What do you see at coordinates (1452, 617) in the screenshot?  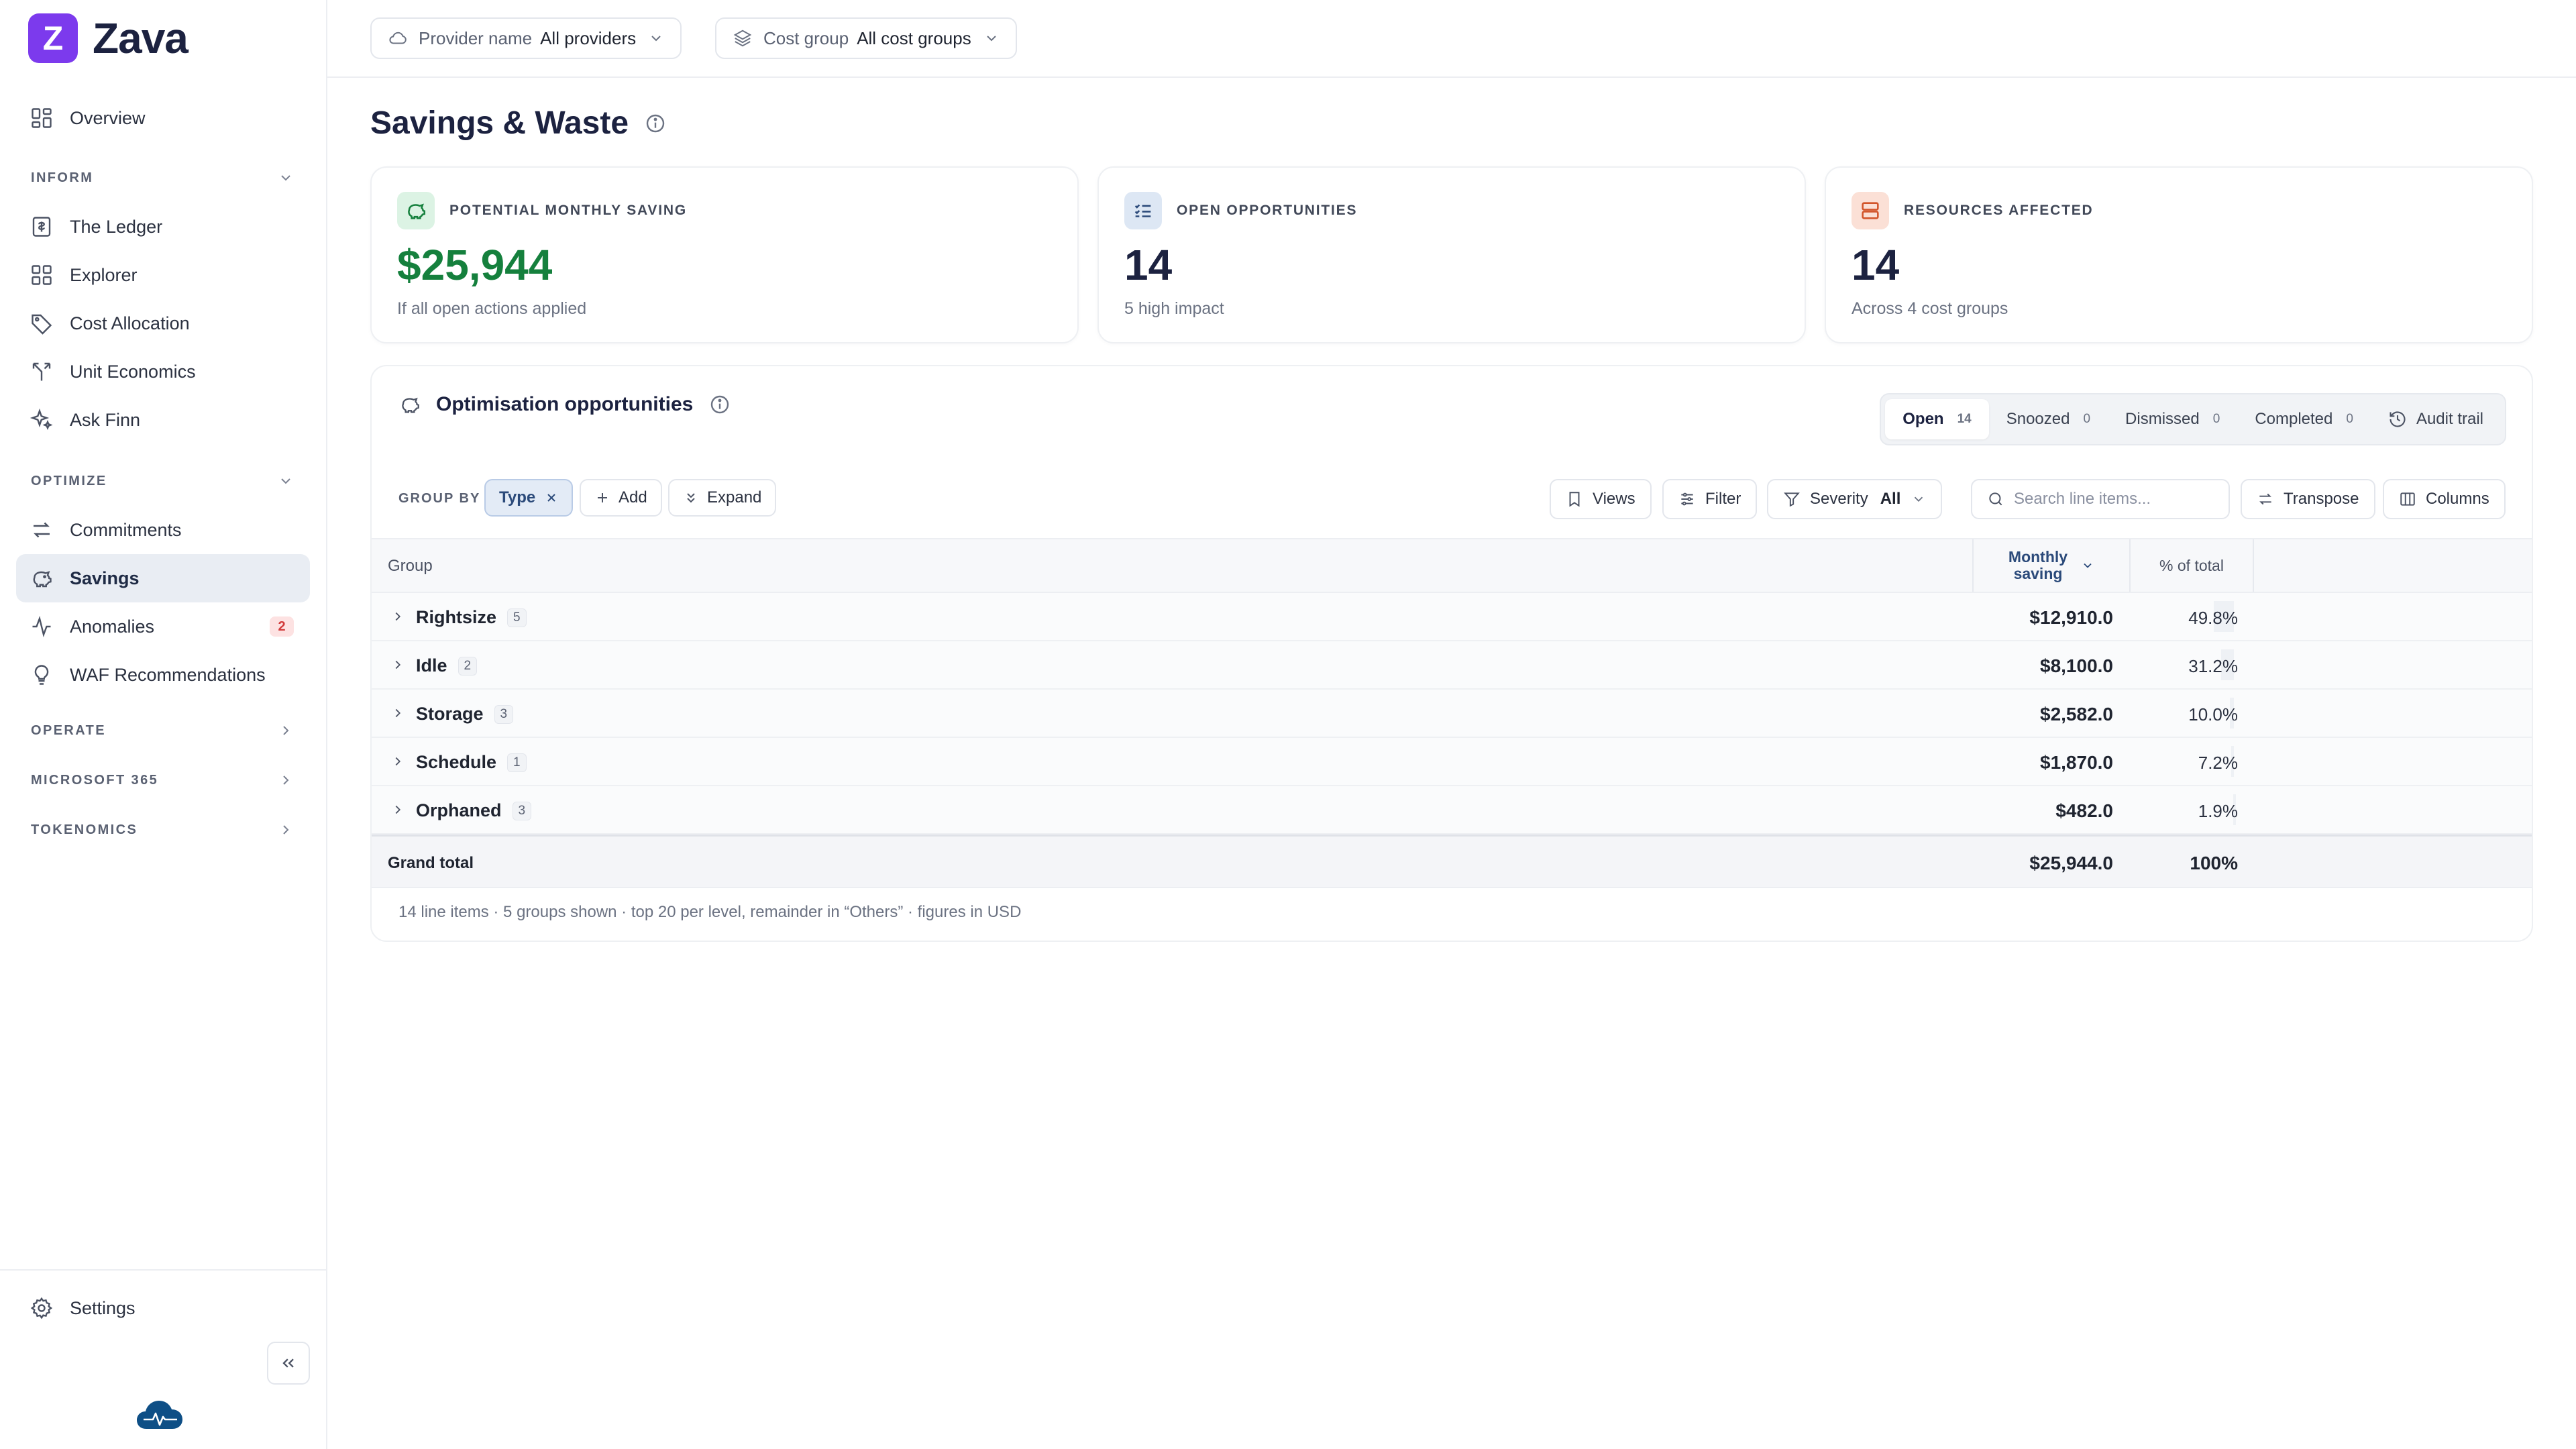 I see `table-row: Rightsize 5 $12,910.0 49.8%` at bounding box center [1452, 617].